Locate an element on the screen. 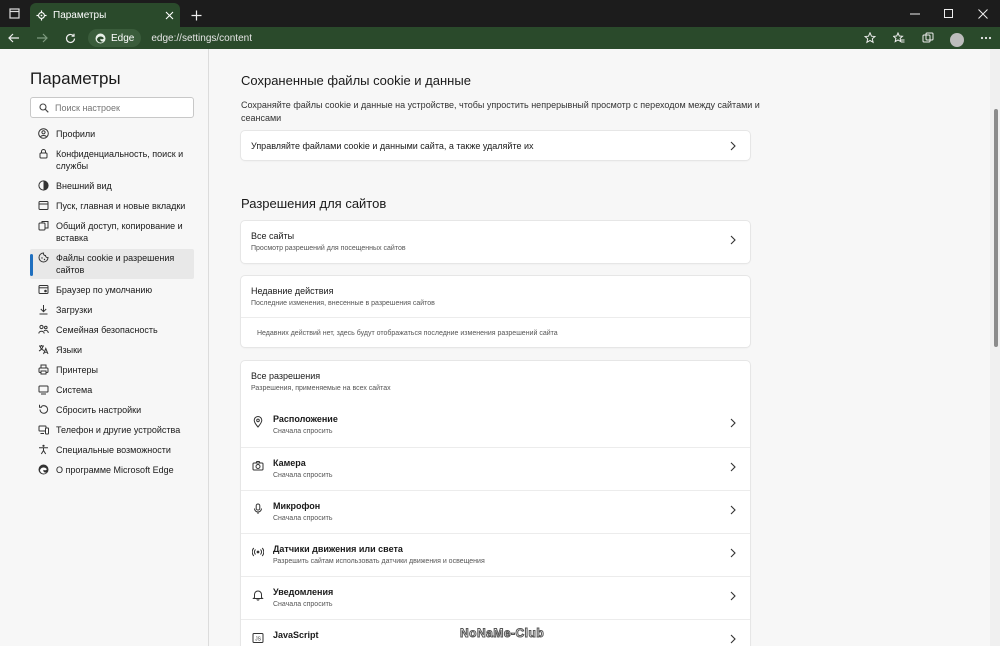  favorites-button is located at coordinates (898, 38).